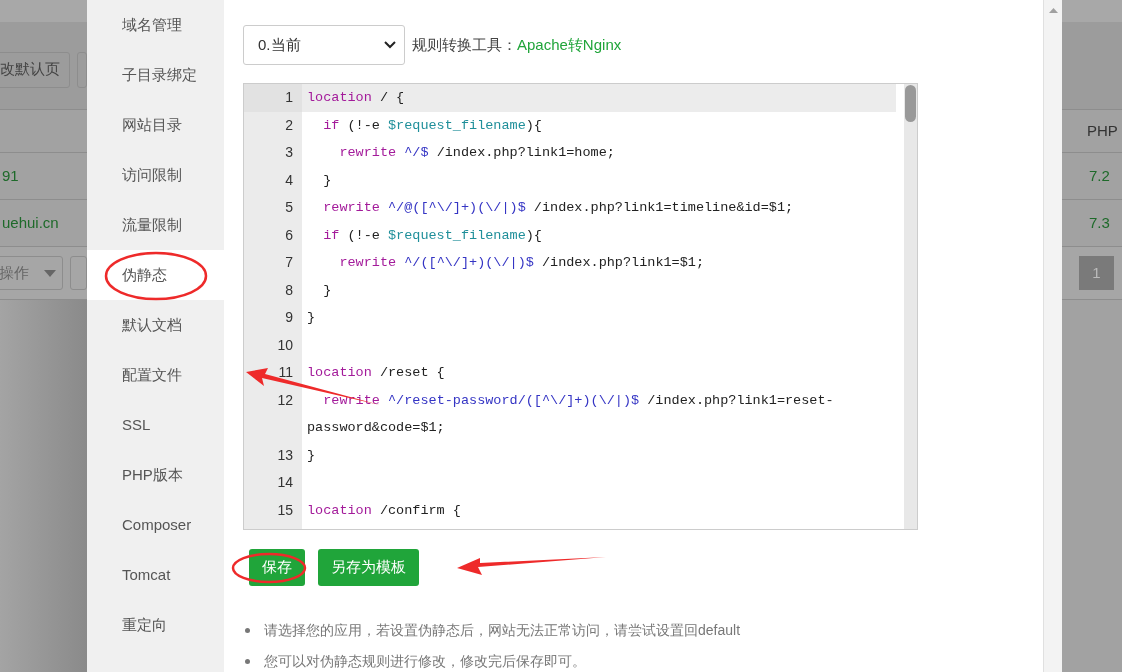  What do you see at coordinates (425, 661) in the screenshot?
I see `tip-text: 您可以对伪静态规则进行修改，修改完后保存即可。` at bounding box center [425, 661].